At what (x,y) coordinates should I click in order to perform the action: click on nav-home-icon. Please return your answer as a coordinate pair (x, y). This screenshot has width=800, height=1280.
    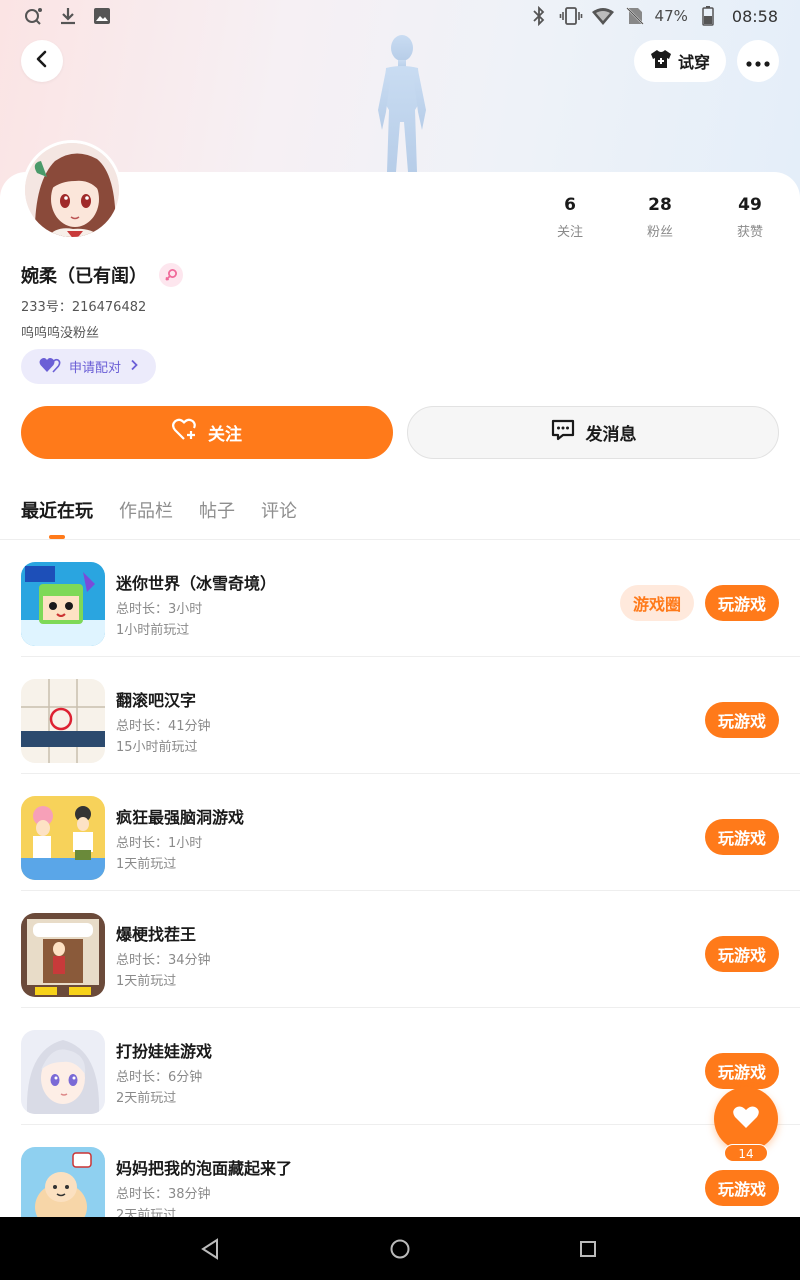
    Looking at the image, I should click on (400, 1249).